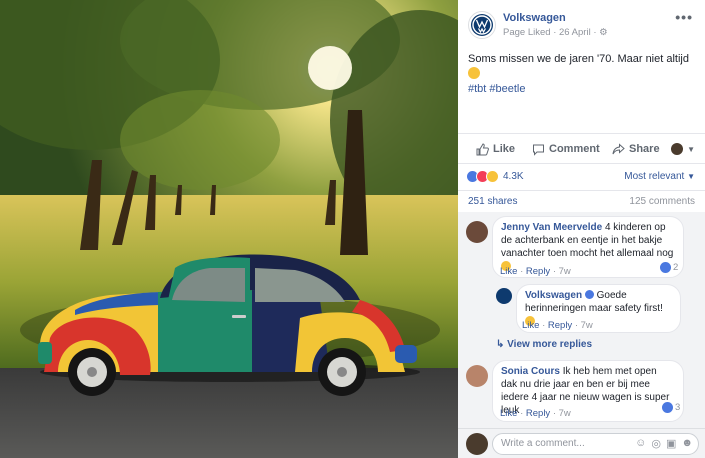 The width and height of the screenshot is (705, 458). I want to click on view-more-replies-link: ↳ View more replies, so click(544, 344).